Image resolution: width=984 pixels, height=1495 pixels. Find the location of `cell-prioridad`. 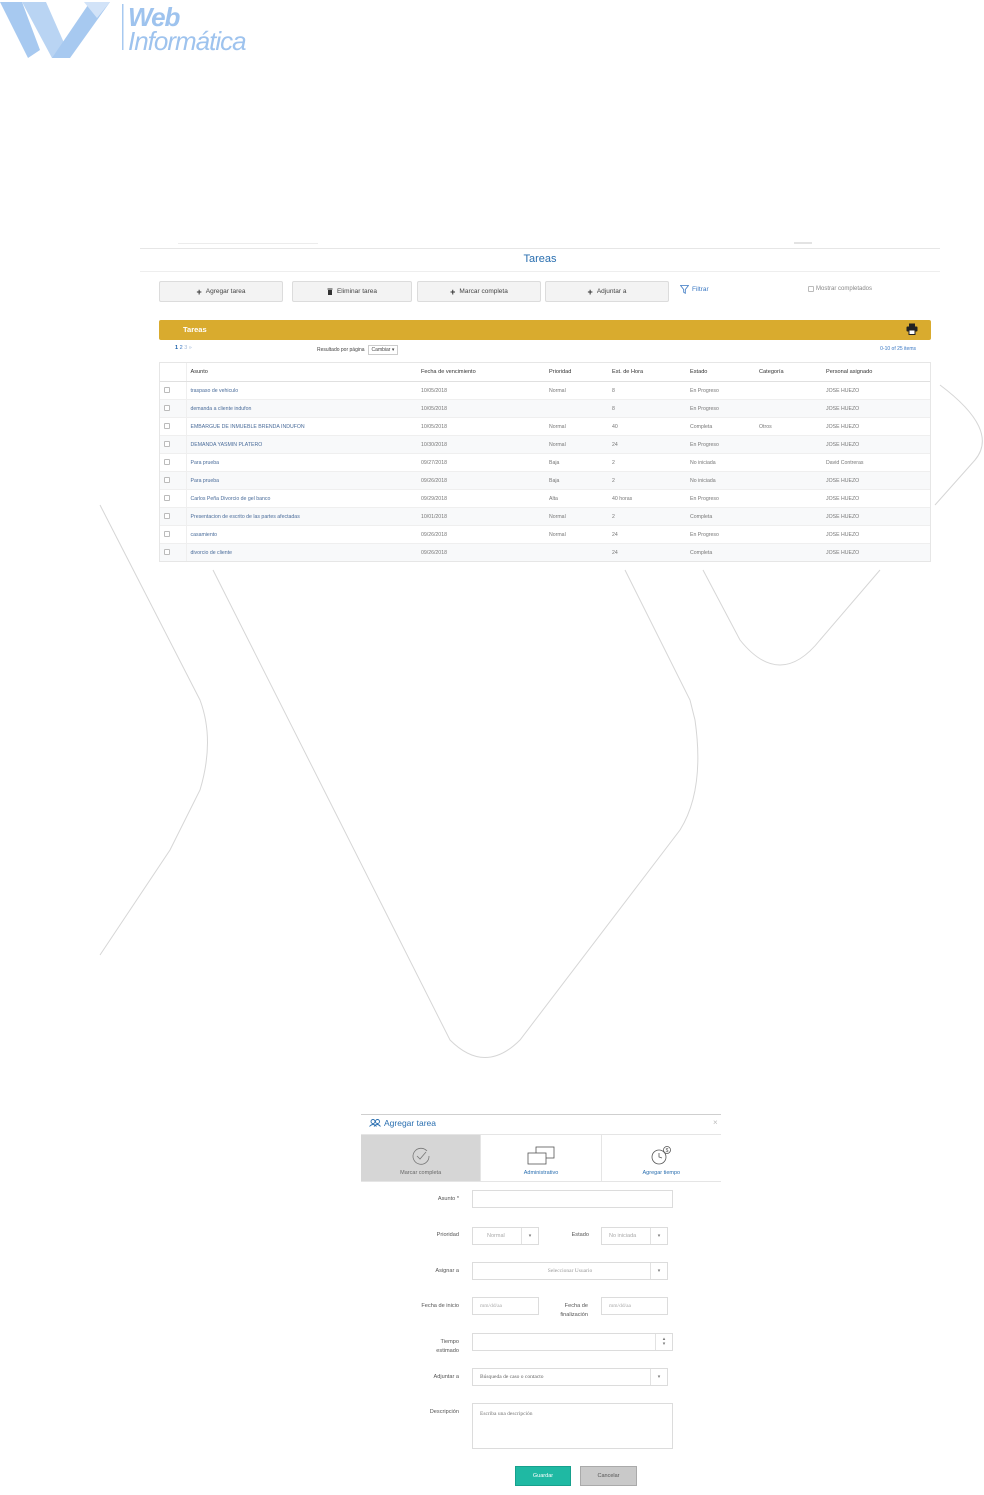

cell-prioridad is located at coordinates (576, 552).